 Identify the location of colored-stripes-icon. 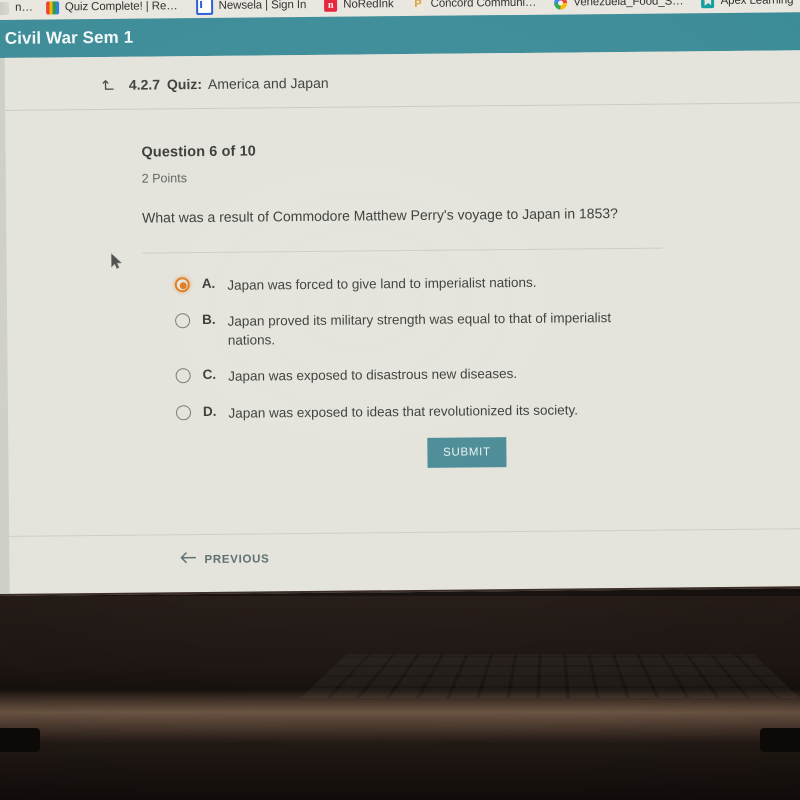
(52, 7).